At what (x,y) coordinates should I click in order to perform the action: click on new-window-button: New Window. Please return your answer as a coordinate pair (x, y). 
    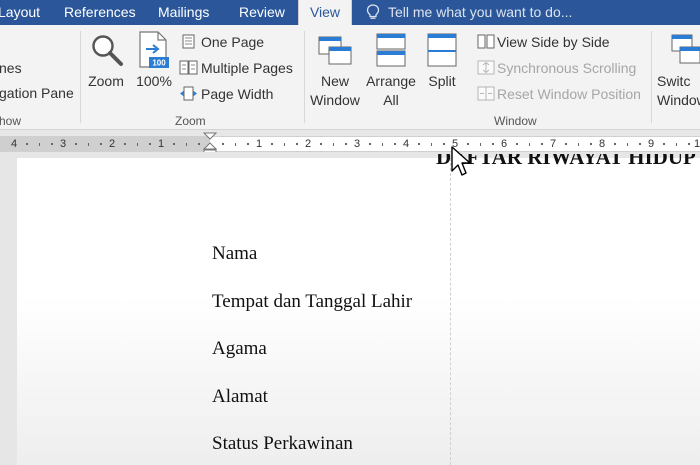
    Looking at the image, I should click on (335, 91).